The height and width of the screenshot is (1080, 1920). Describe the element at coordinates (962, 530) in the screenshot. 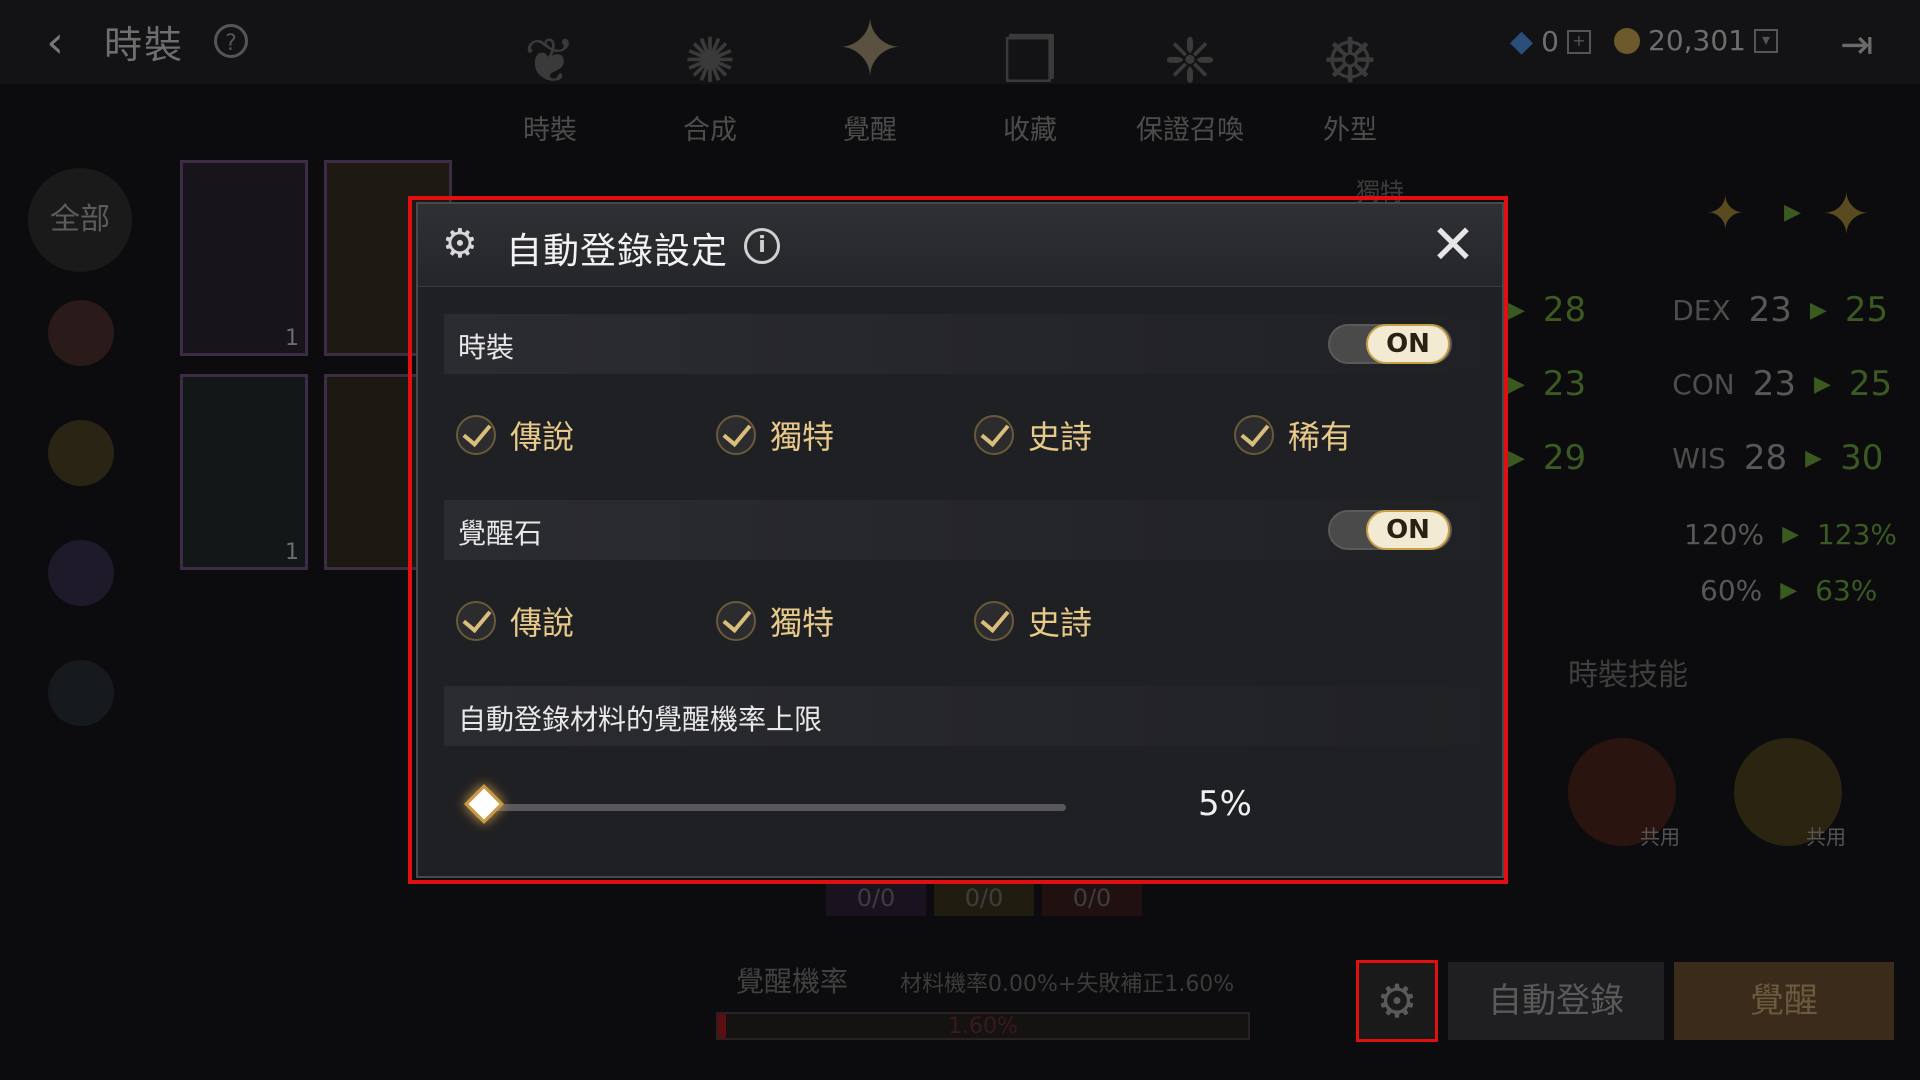

I see `section-awakening-stone: 覺醒石 ON` at that location.